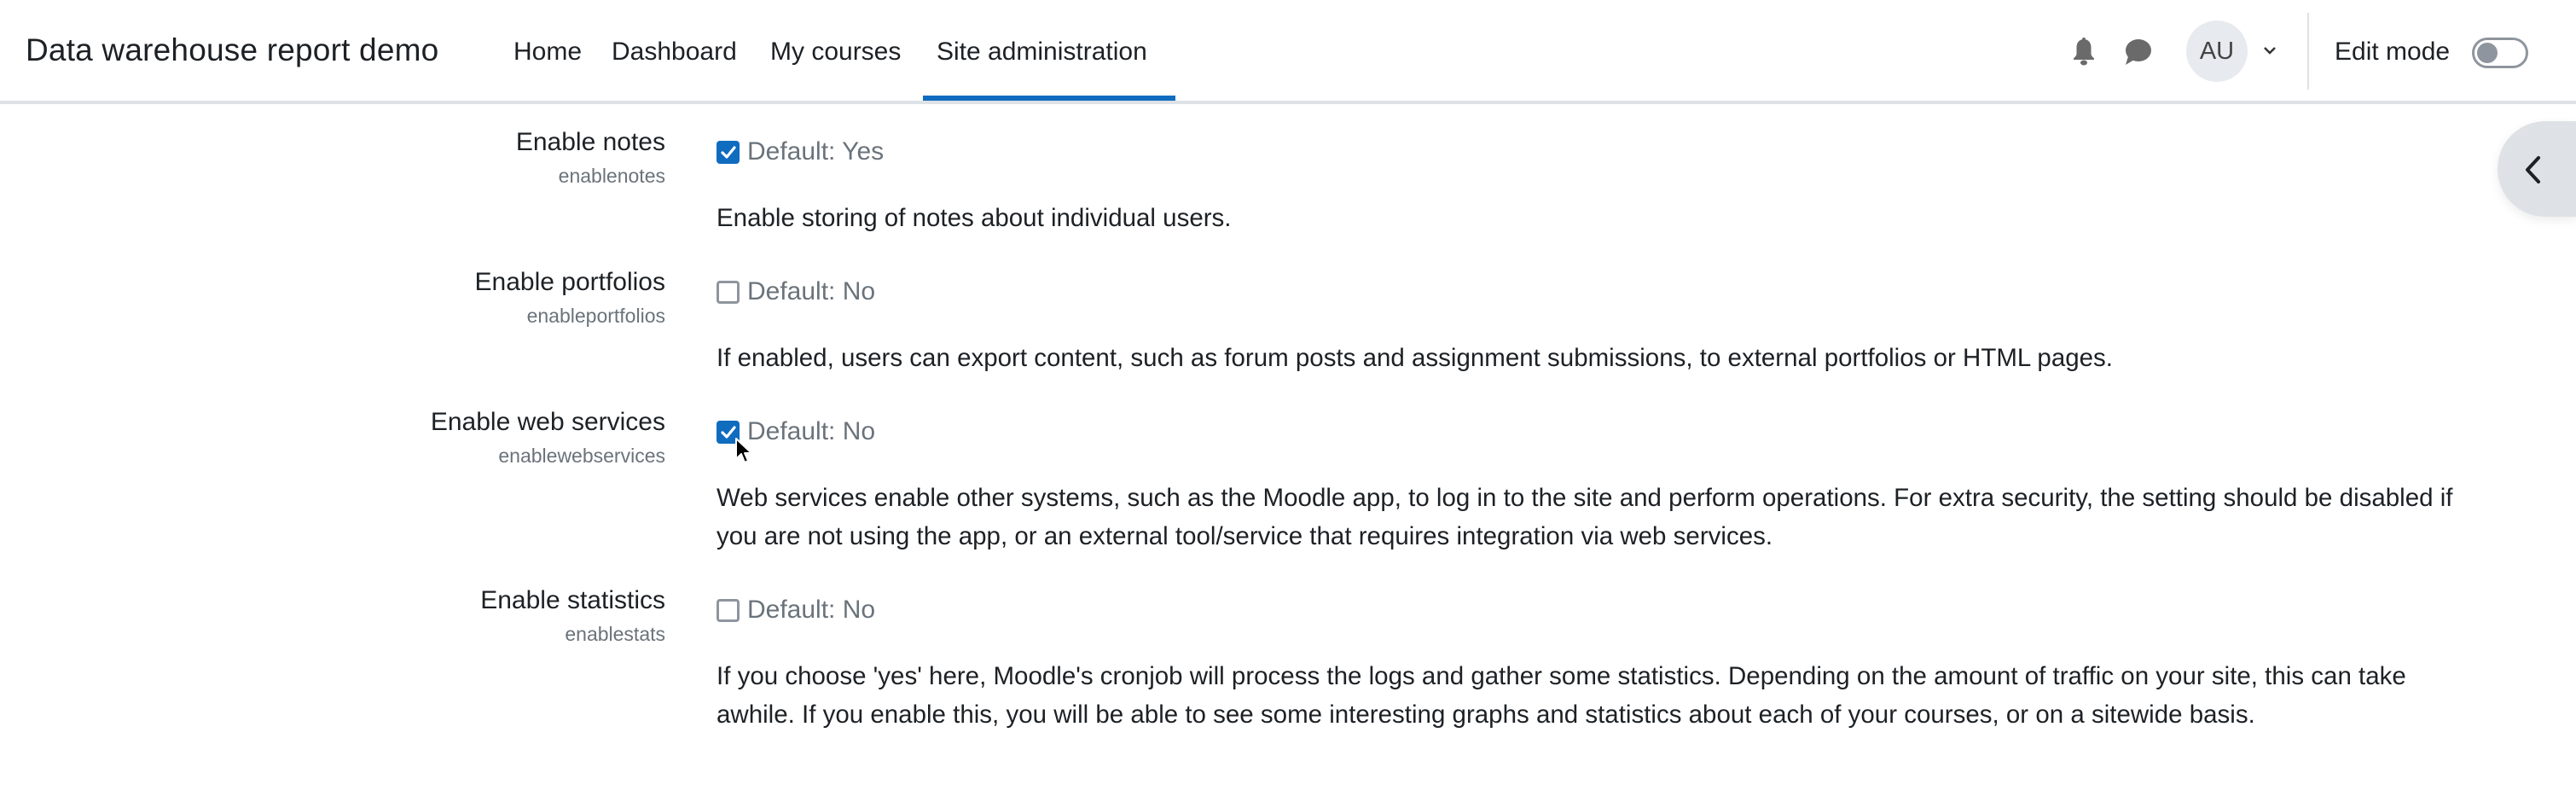 This screenshot has width=2576, height=785. Describe the element at coordinates (2487, 53) in the screenshot. I see `toggle-knob` at that location.